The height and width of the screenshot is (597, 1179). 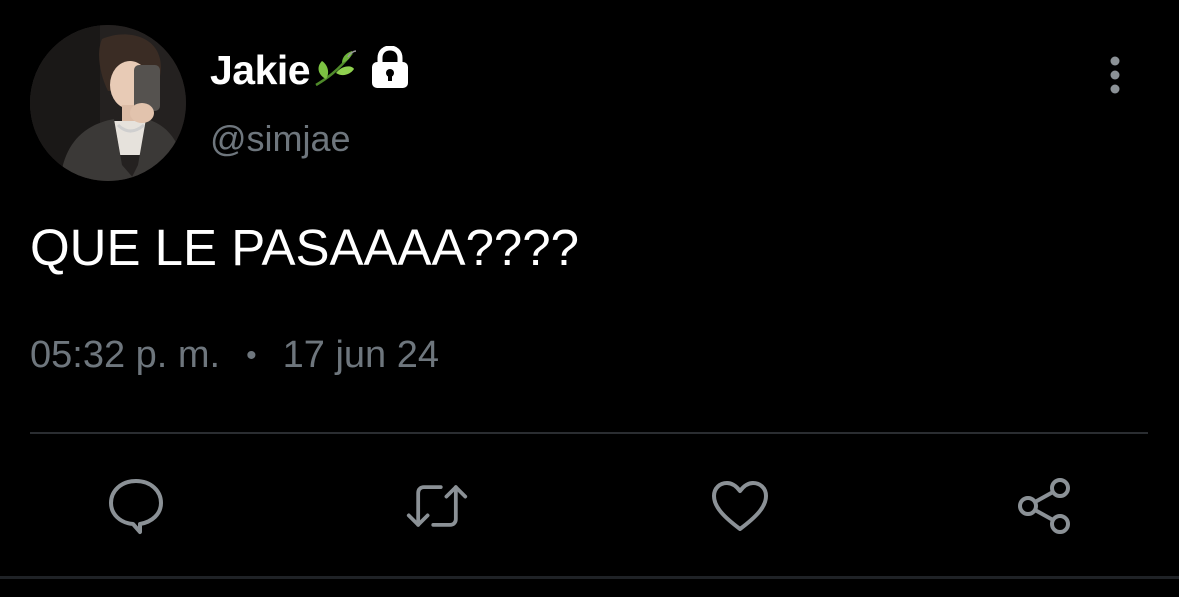 I want to click on tweet-metadata: 05:32 p. m. • 17 jun 24, so click(x=234, y=355).